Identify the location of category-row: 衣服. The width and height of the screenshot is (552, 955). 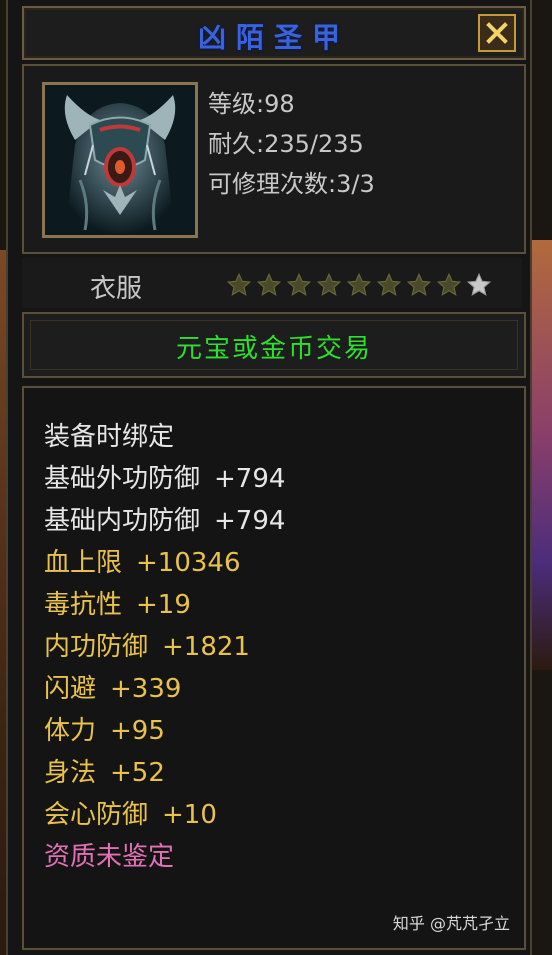
(272, 283).